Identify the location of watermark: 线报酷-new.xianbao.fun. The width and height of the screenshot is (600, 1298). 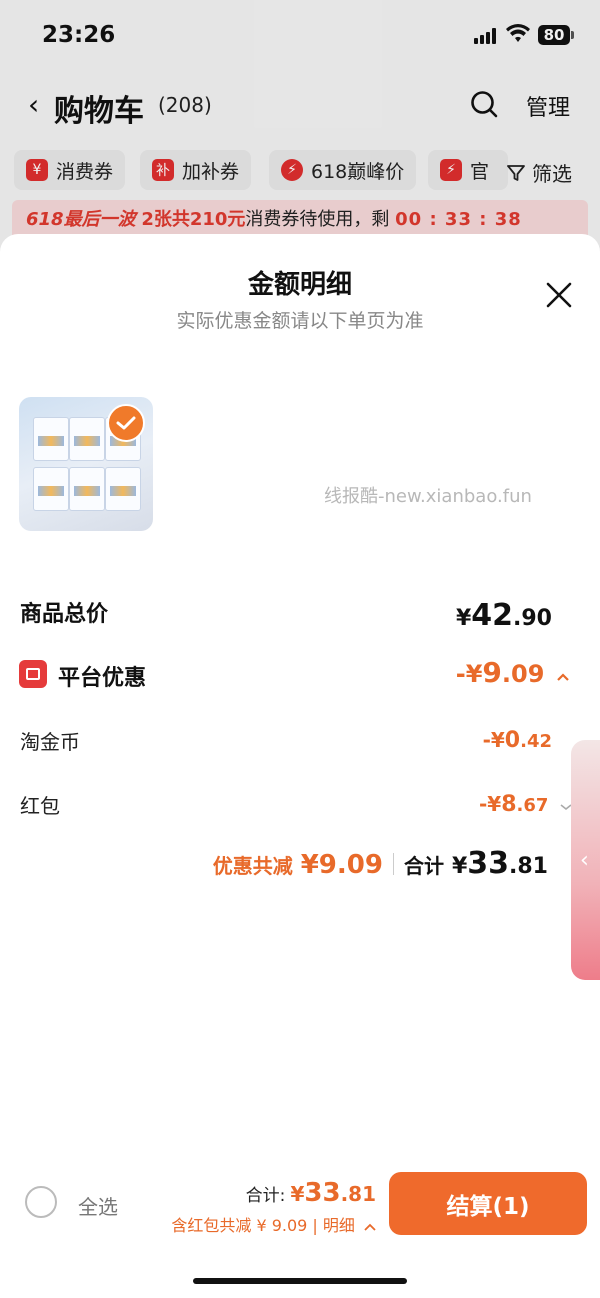
(428, 496).